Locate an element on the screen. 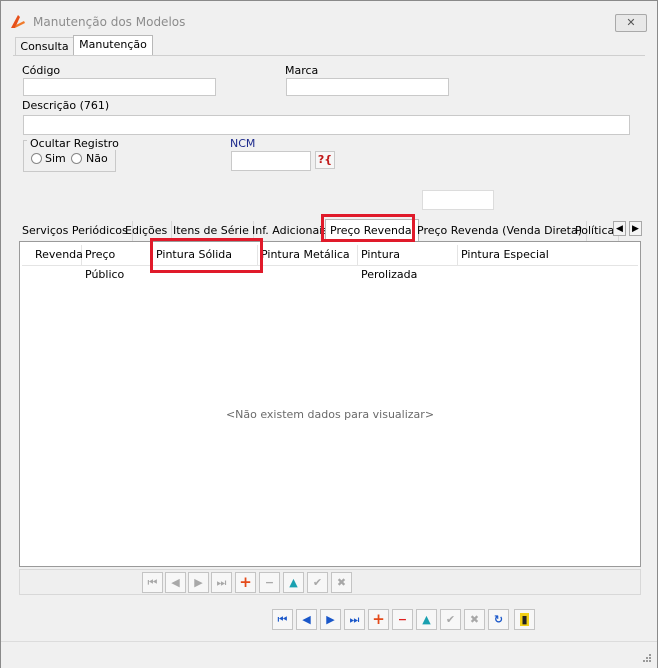  next-button: ▶ is located at coordinates (330, 619).